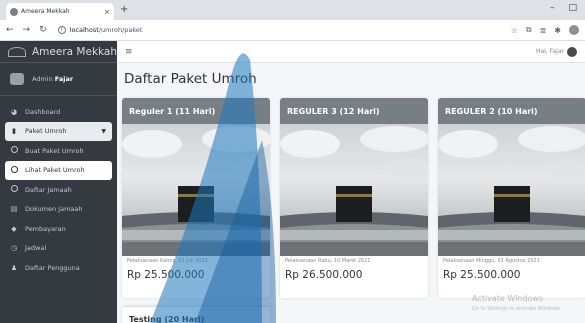  I want to click on new-tab-button: +, so click(124, 9).